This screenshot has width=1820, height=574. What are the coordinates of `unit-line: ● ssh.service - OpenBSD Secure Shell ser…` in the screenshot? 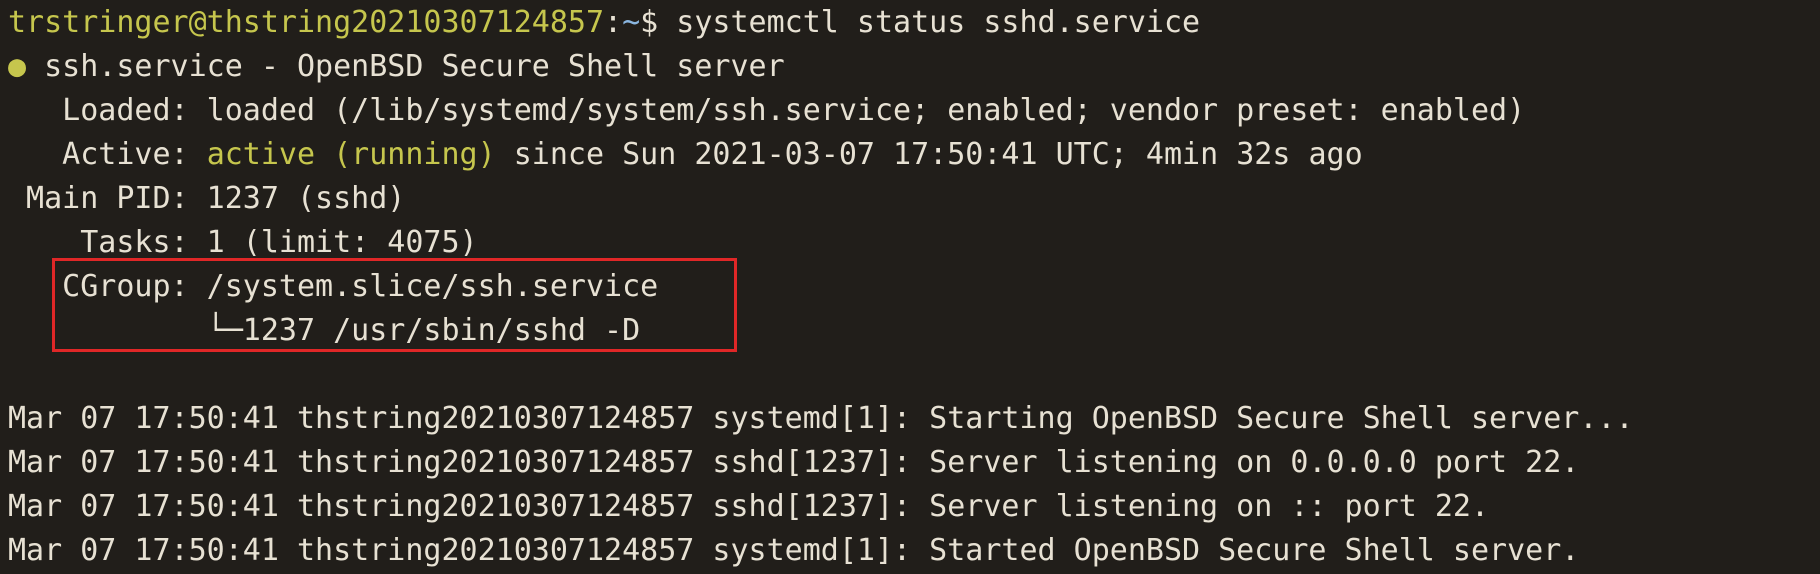 It's located at (914, 67).